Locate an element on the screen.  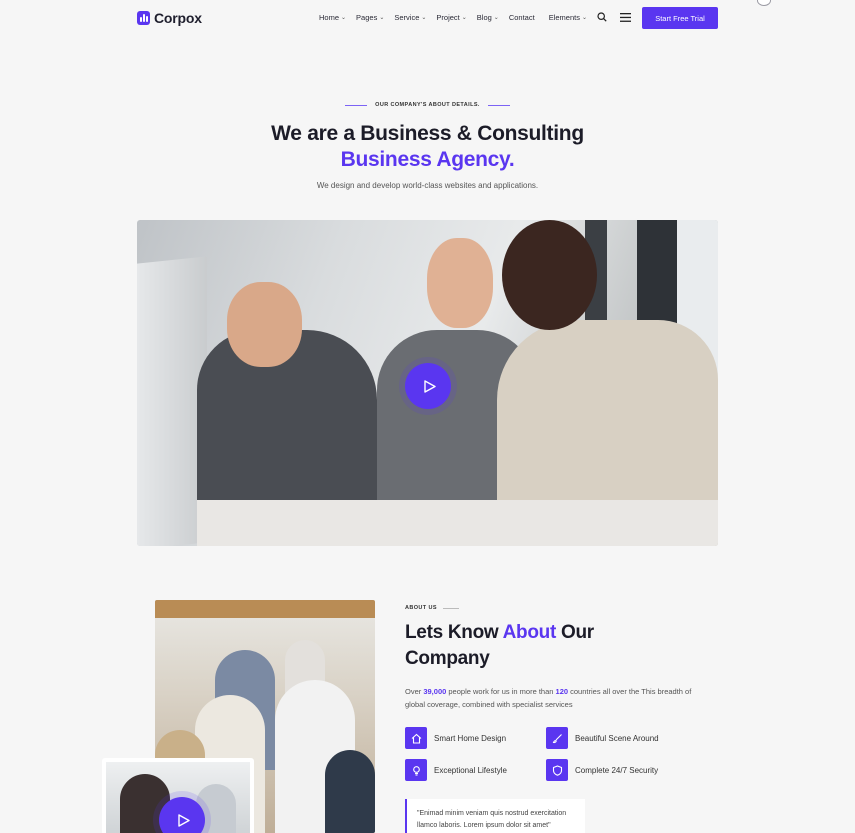
nav-item-project: Project ⌄ is located at coordinates (451, 17).